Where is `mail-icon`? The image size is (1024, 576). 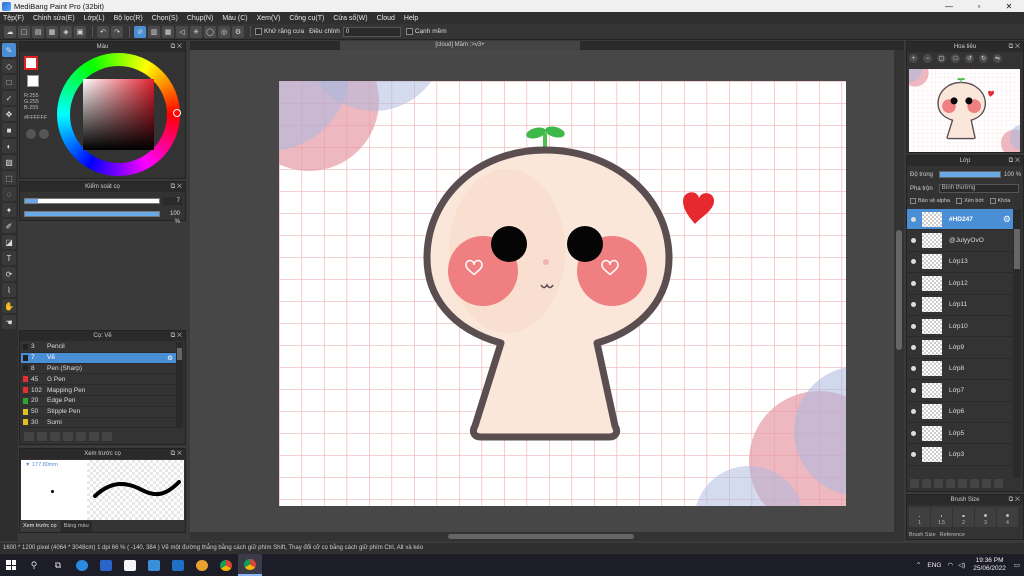
mail-icon is located at coordinates (154, 565).